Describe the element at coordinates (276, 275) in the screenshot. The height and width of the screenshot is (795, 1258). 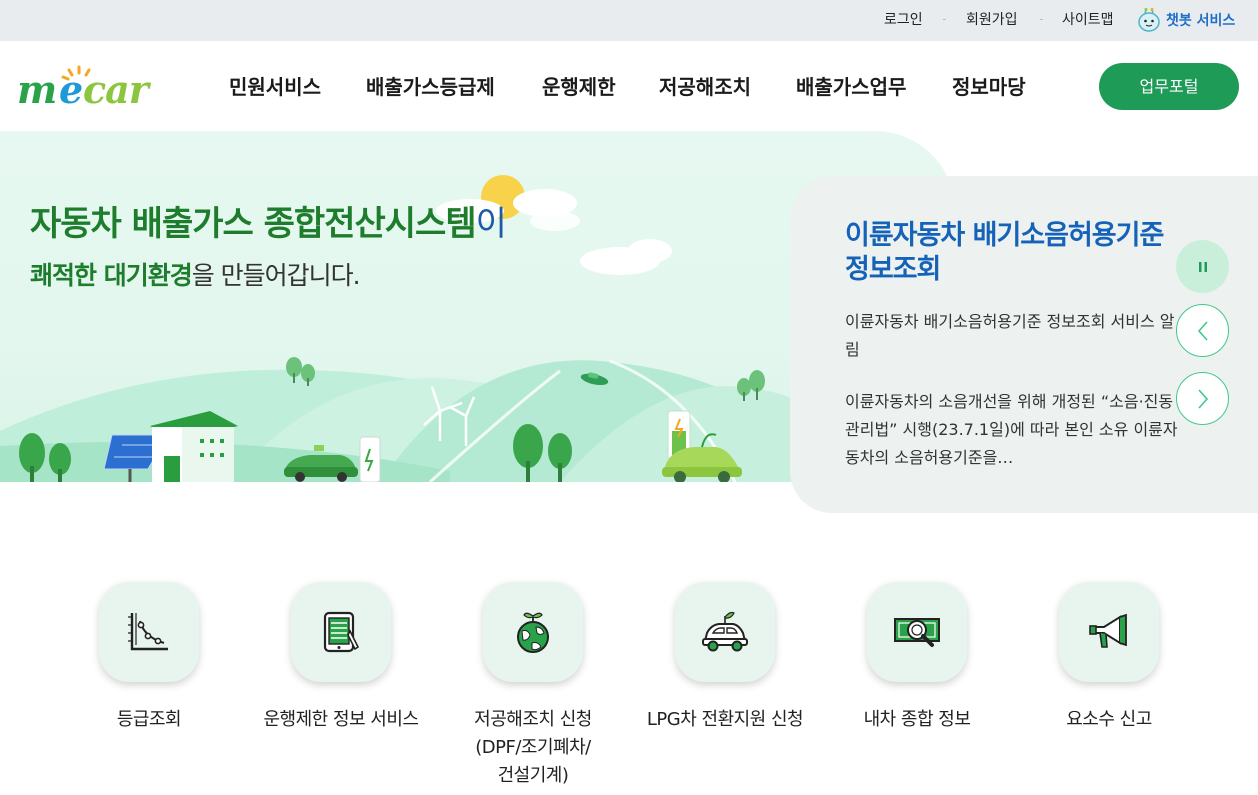
I see `hero-subtitle-rest: 을 만들어갑니다.` at that location.